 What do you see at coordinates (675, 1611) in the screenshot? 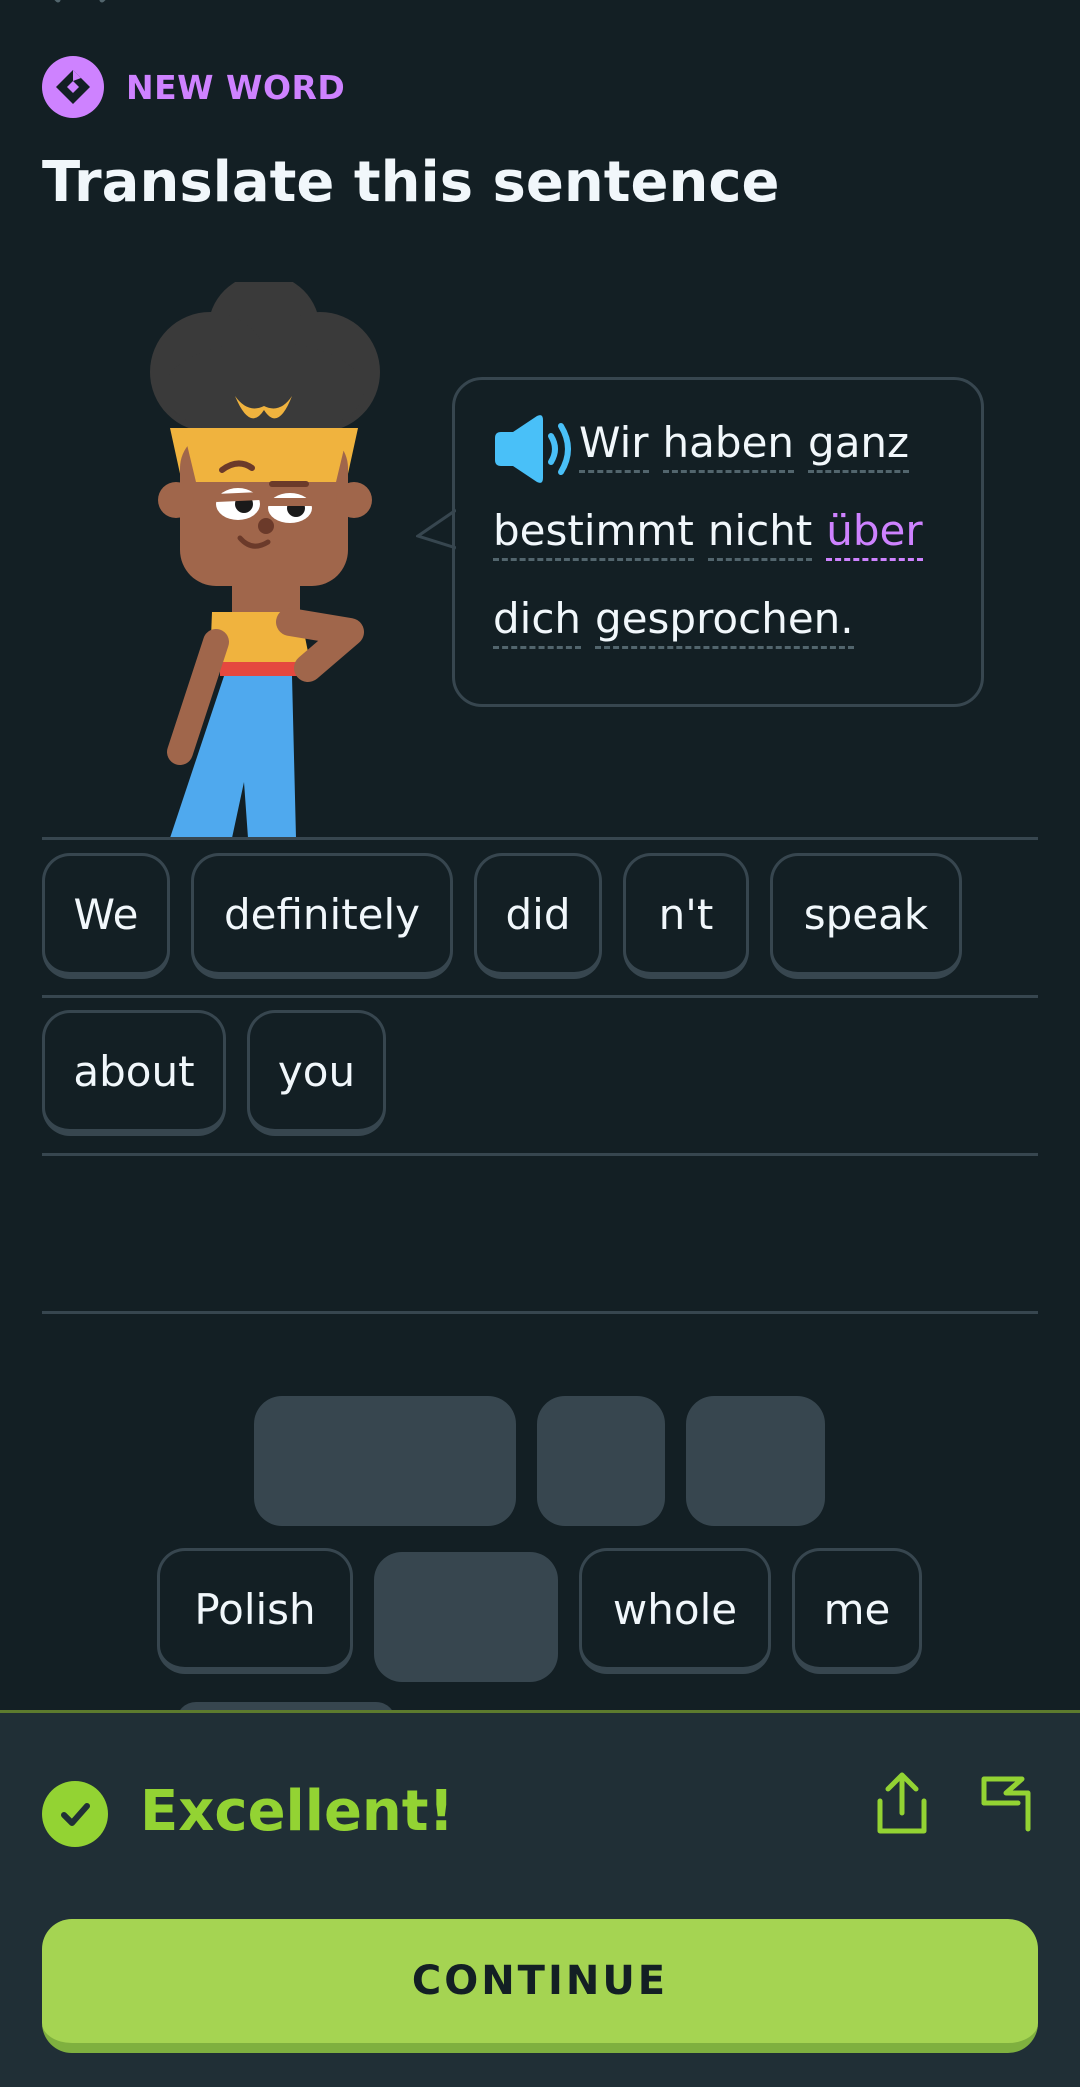
I see `word-bank-chip: whole` at bounding box center [675, 1611].